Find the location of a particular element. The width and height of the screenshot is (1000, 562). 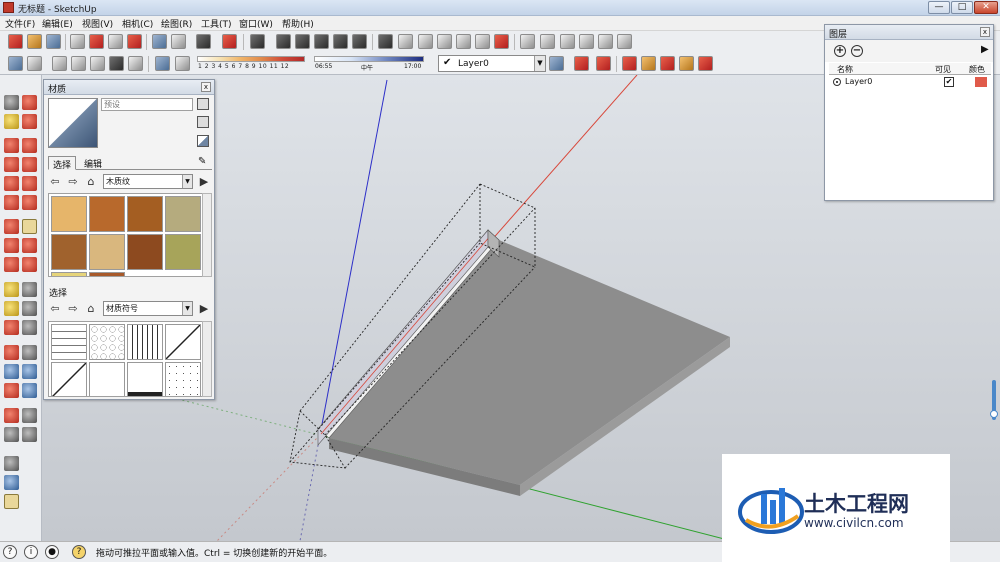

sandbox-from-scratch-icon is located at coordinates (405, 41).